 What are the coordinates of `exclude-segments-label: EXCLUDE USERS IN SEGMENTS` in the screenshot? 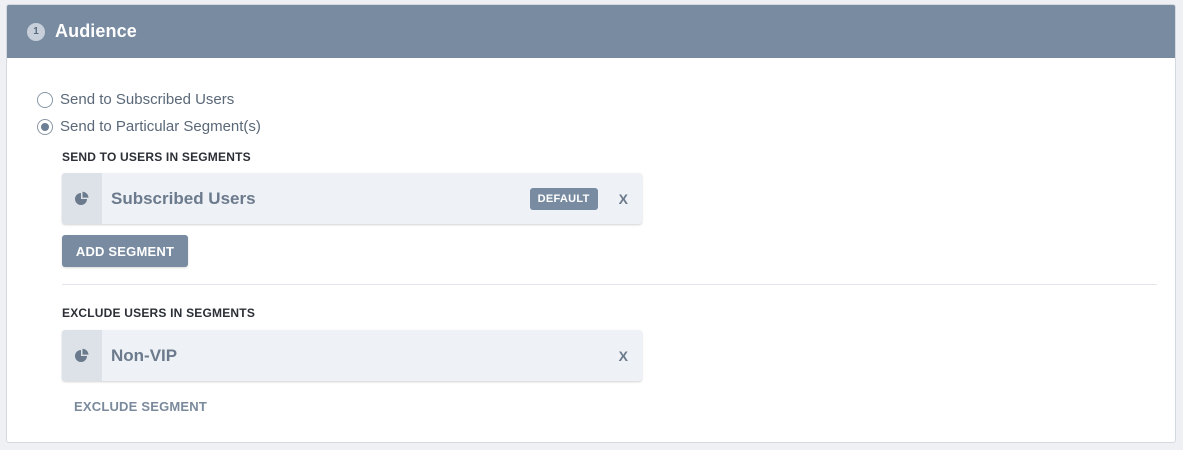 It's located at (159, 313).